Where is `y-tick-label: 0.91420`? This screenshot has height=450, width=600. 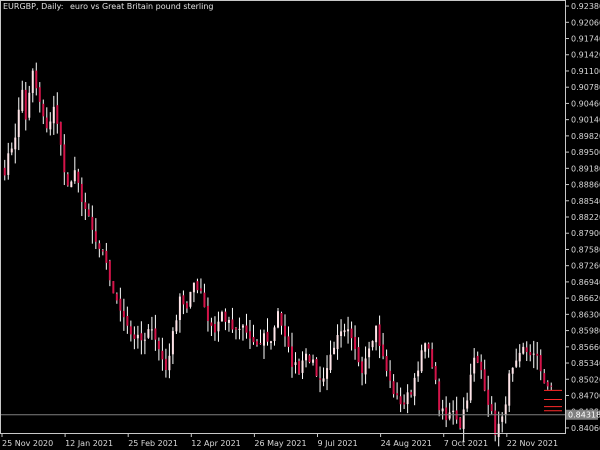
y-tick-label: 0.91420 is located at coordinates (585, 55).